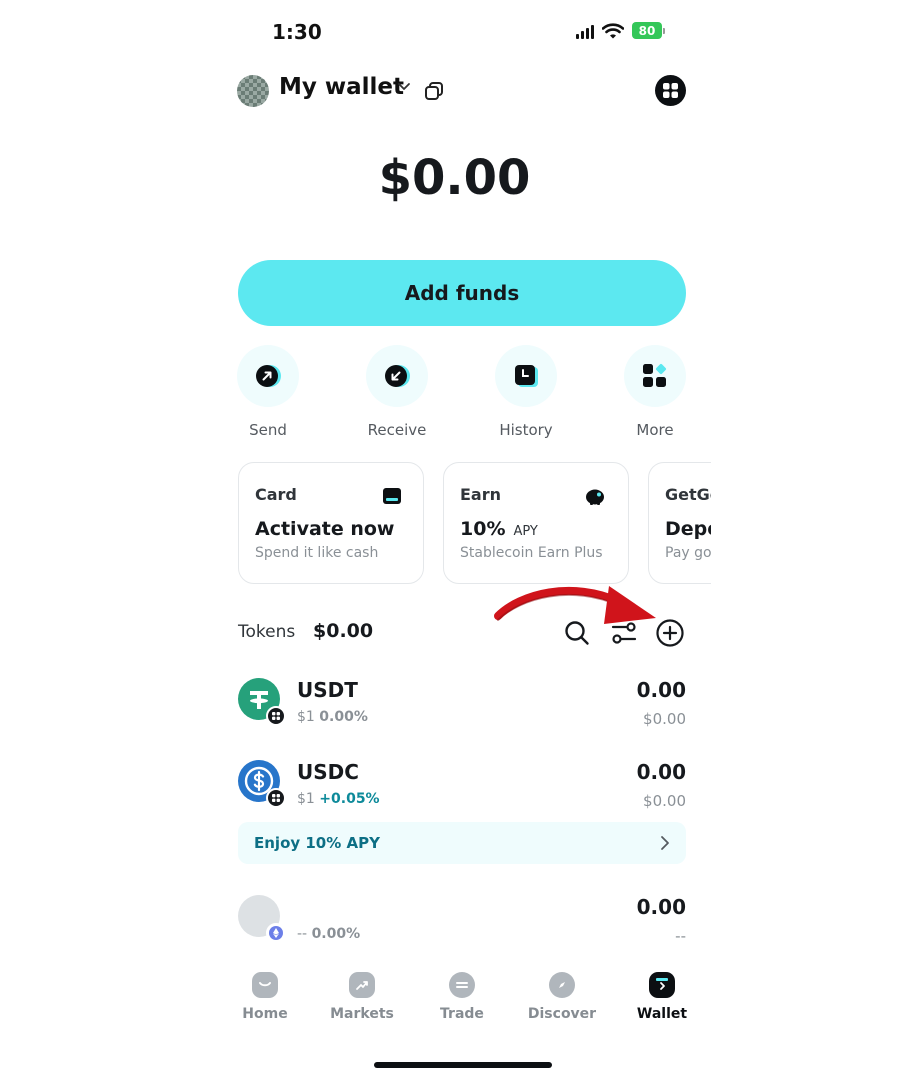  I want to click on send-icon-wrap, so click(268, 376).